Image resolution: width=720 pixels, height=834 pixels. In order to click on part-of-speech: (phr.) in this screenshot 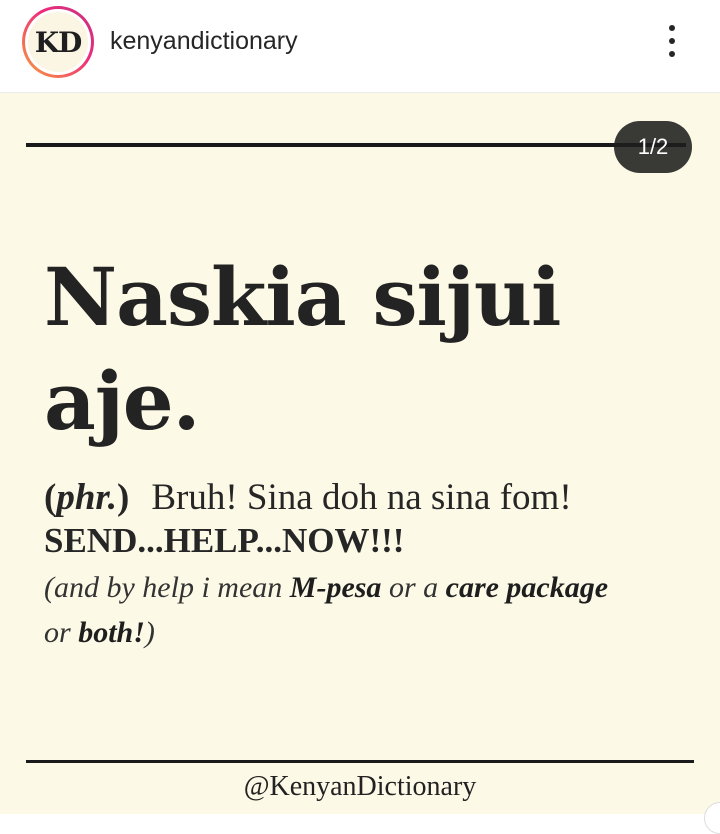, I will do `click(86, 497)`.